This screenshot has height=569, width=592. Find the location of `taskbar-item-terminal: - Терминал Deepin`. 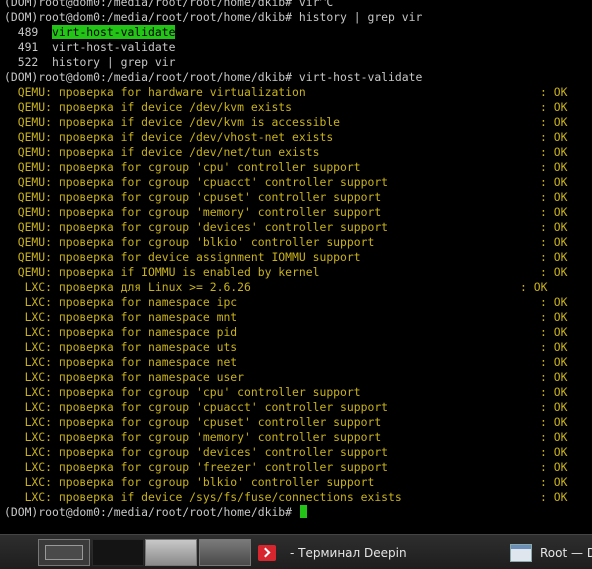

taskbar-item-terminal: - Терминал Deepin is located at coordinates (332, 552).